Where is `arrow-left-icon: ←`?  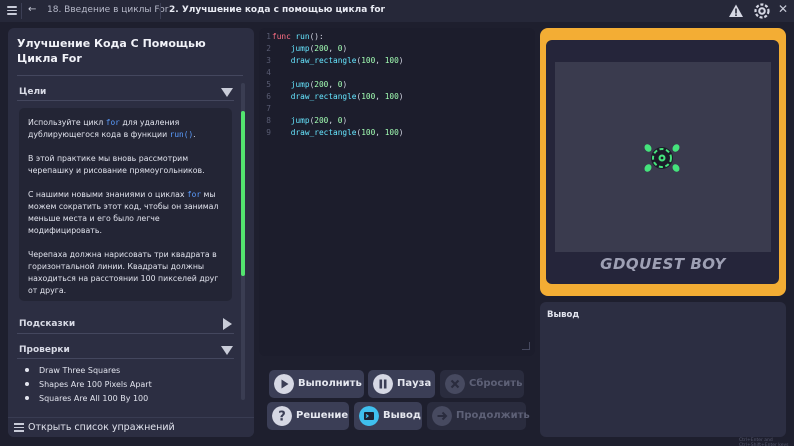
arrow-left-icon: ← is located at coordinates (32, 9).